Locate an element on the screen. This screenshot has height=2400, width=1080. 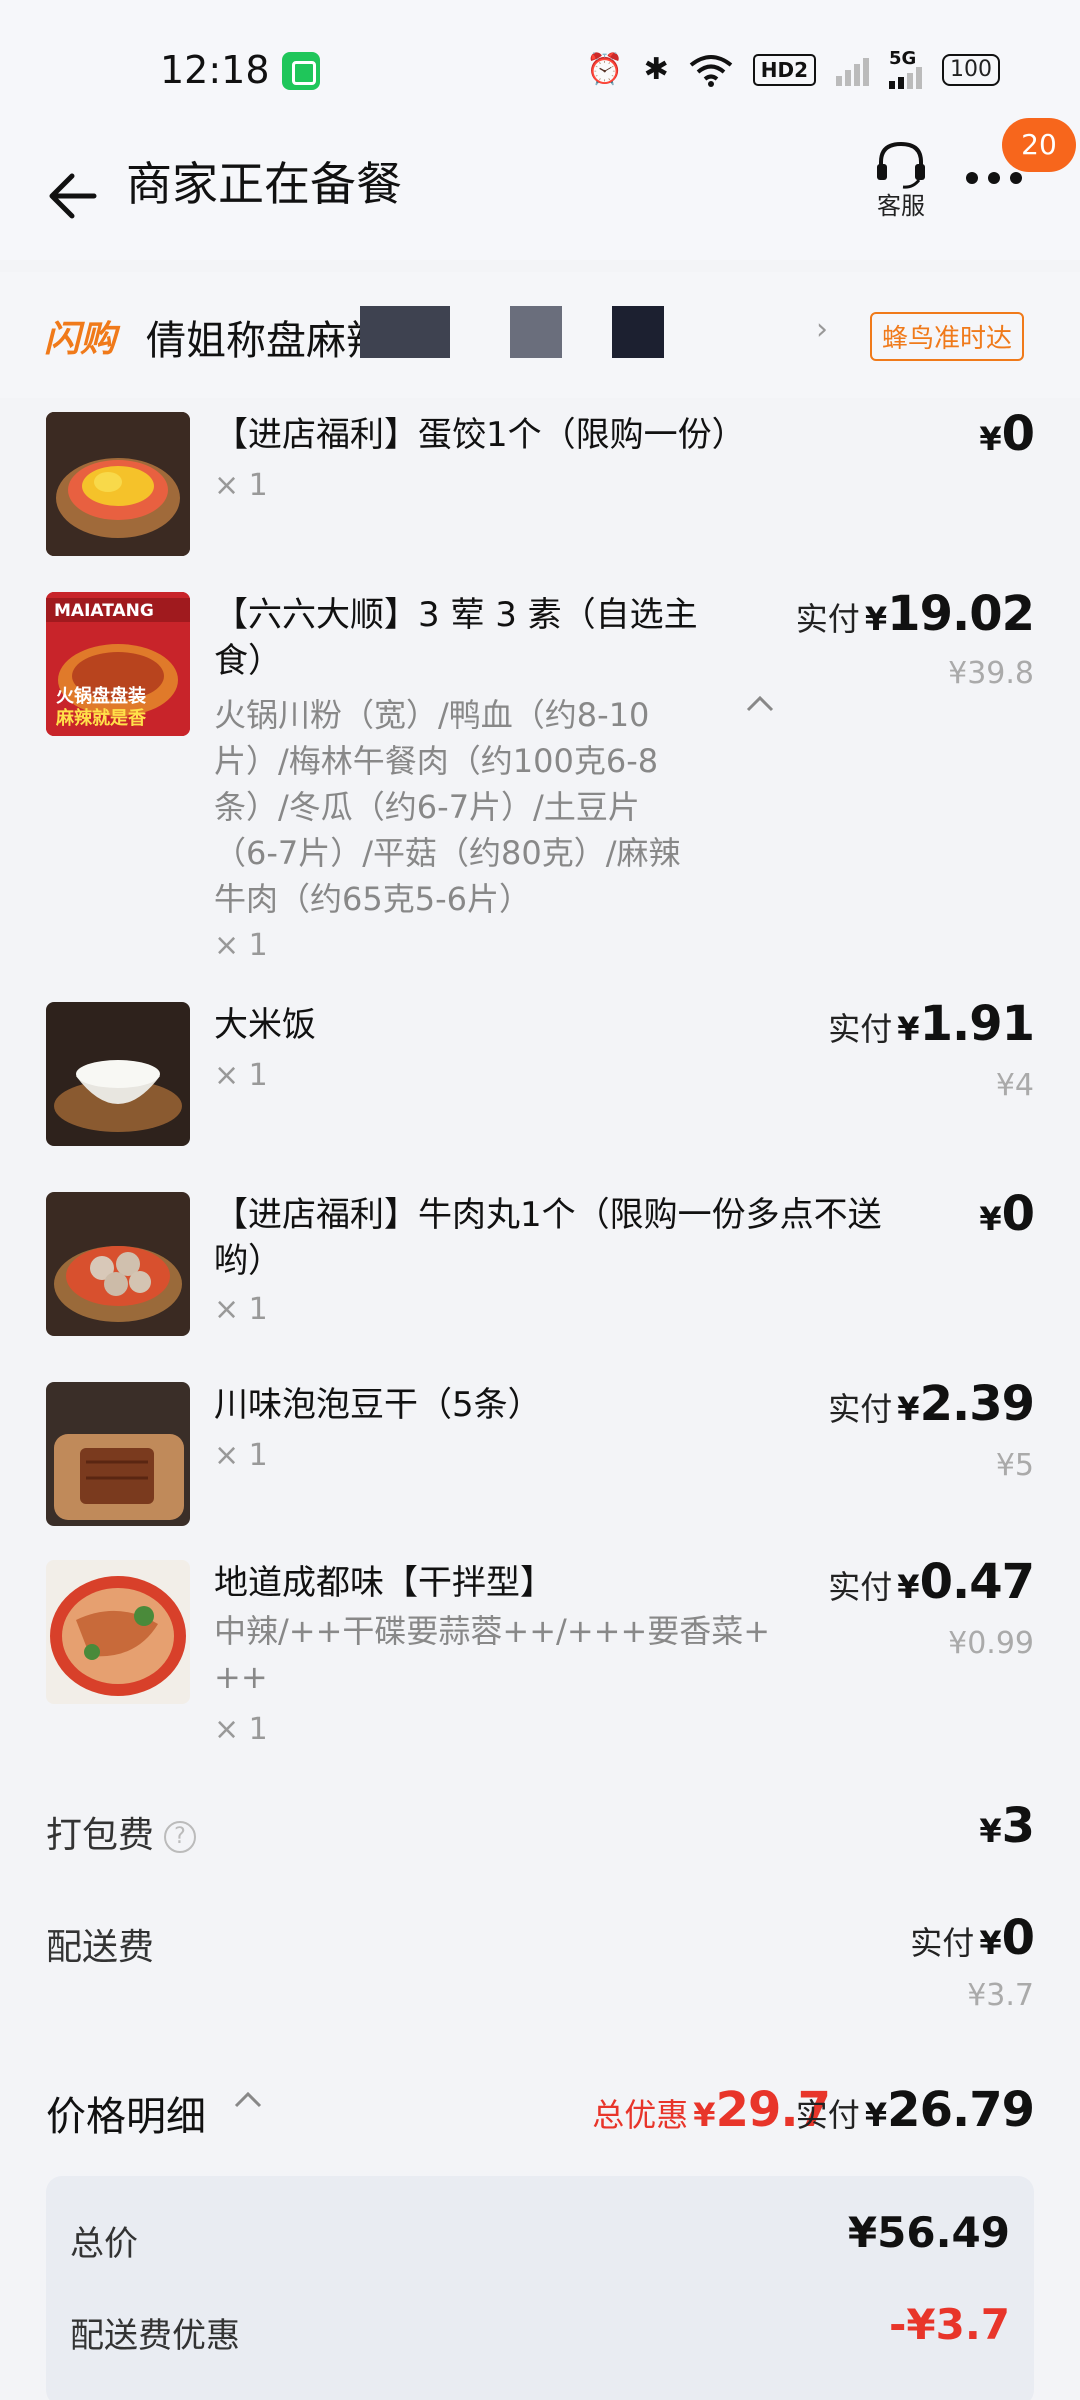
total-value: ¥56.49 is located at coordinates (928, 2232).